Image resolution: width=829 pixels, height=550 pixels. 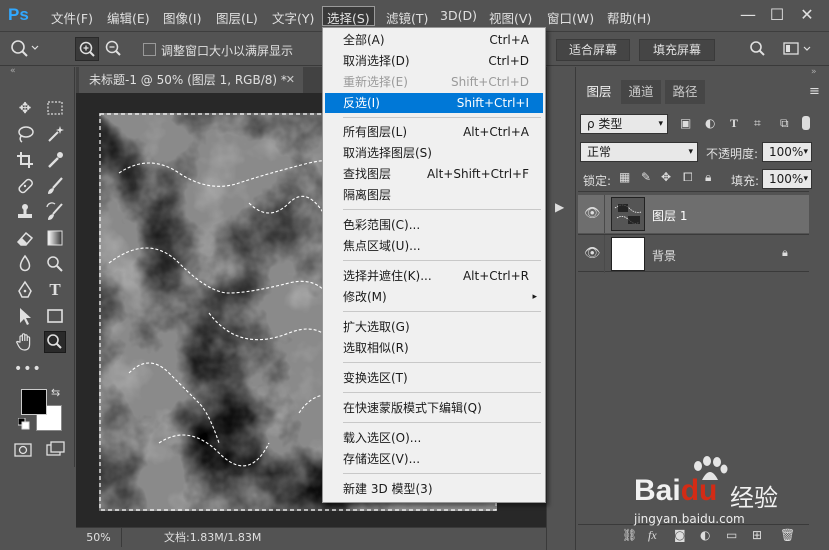 I want to click on layer-filter-select: ρ 类型 ▾, so click(x=624, y=124).